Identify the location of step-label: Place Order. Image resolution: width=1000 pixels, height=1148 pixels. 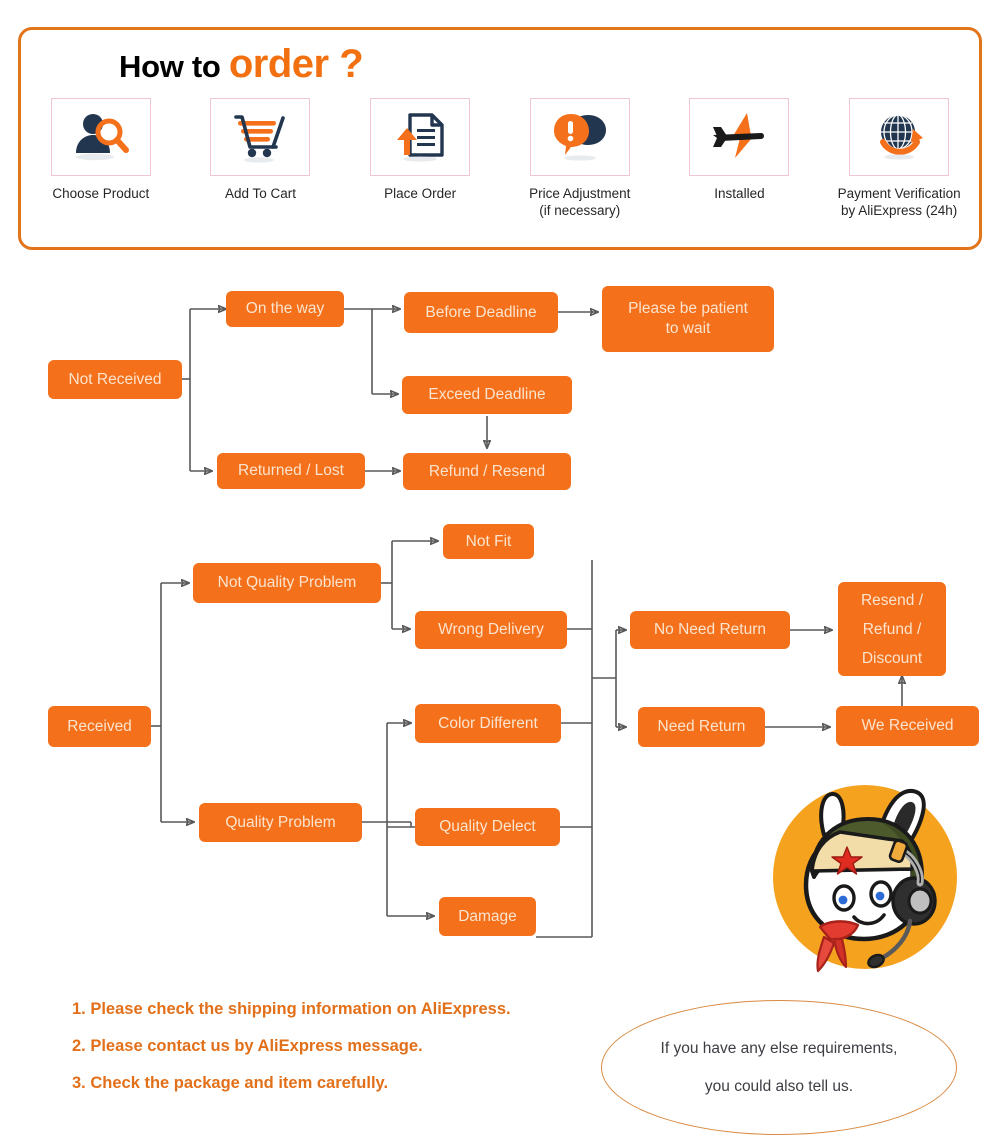
(420, 193).